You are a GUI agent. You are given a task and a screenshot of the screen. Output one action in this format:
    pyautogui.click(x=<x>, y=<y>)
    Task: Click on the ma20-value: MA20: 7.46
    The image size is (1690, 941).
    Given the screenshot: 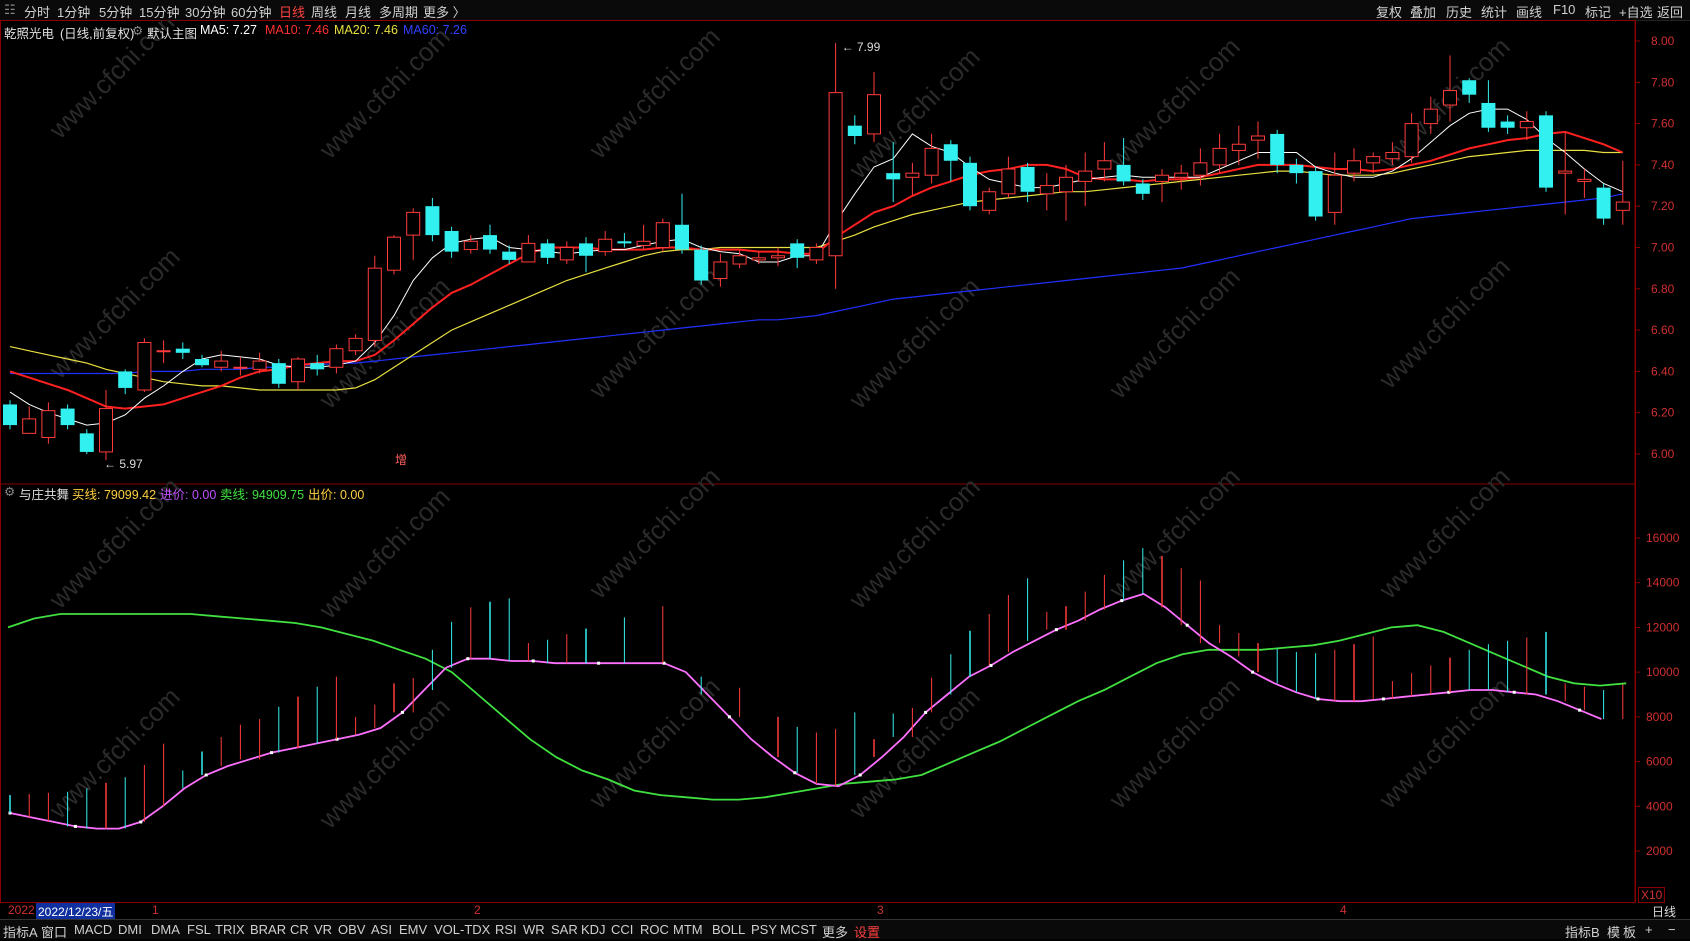 What is the action you would take?
    pyautogui.click(x=366, y=30)
    